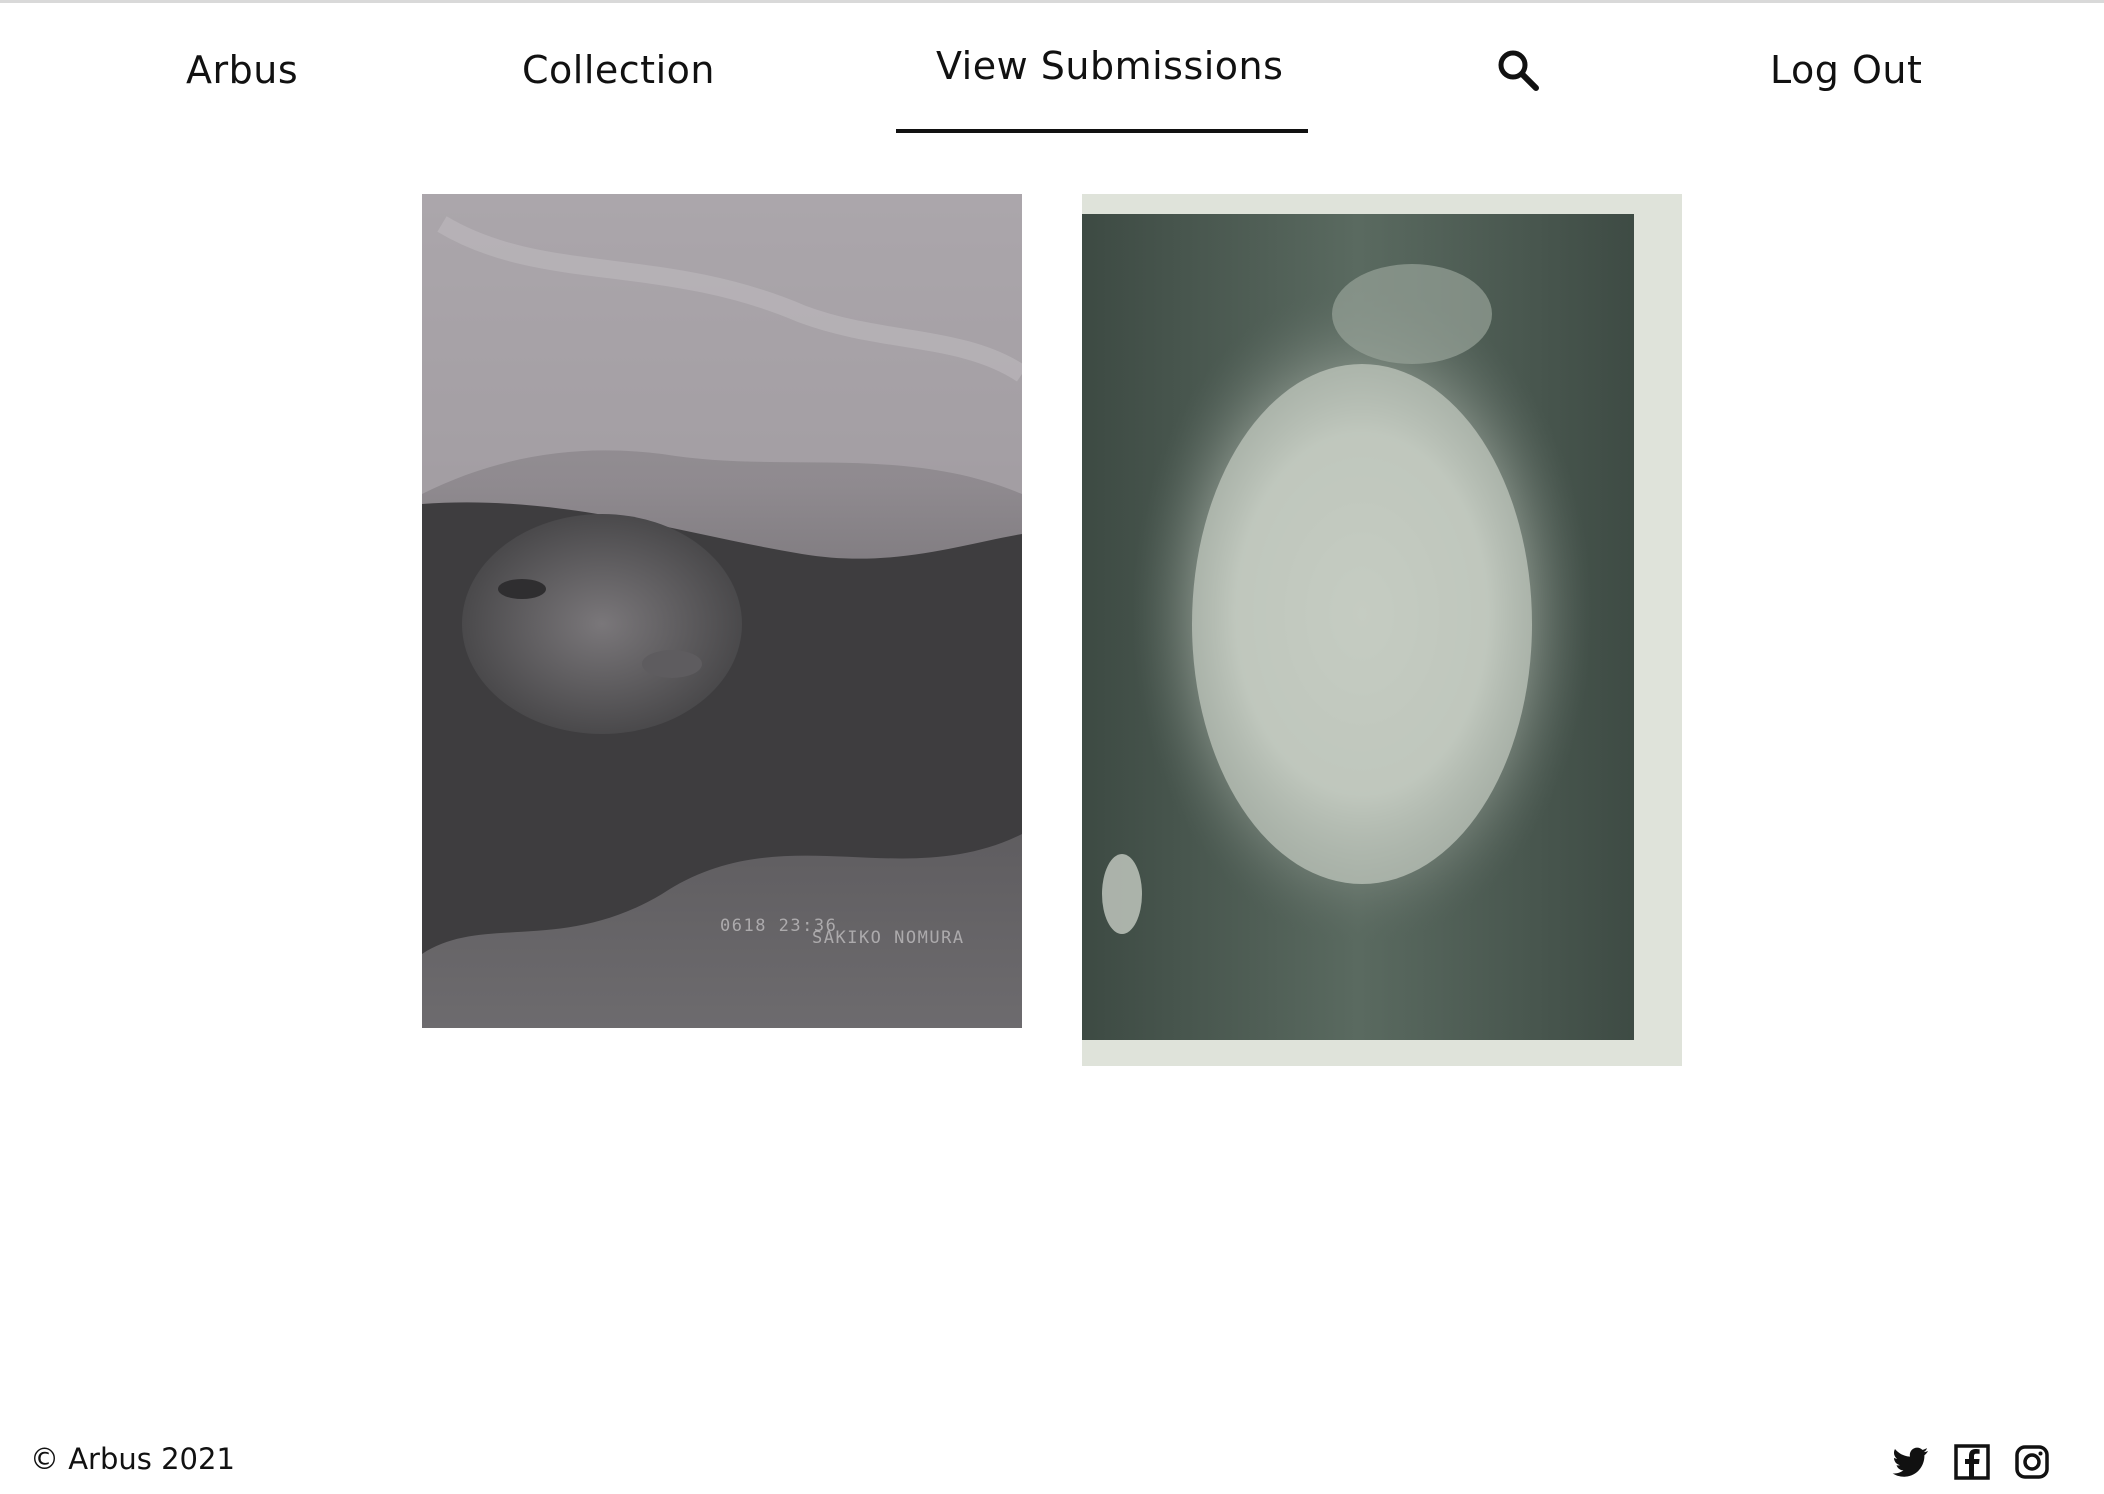  Describe the element at coordinates (888, 938) in the screenshot. I see `caption-artist-name: SAKIKO NOMURA` at that location.